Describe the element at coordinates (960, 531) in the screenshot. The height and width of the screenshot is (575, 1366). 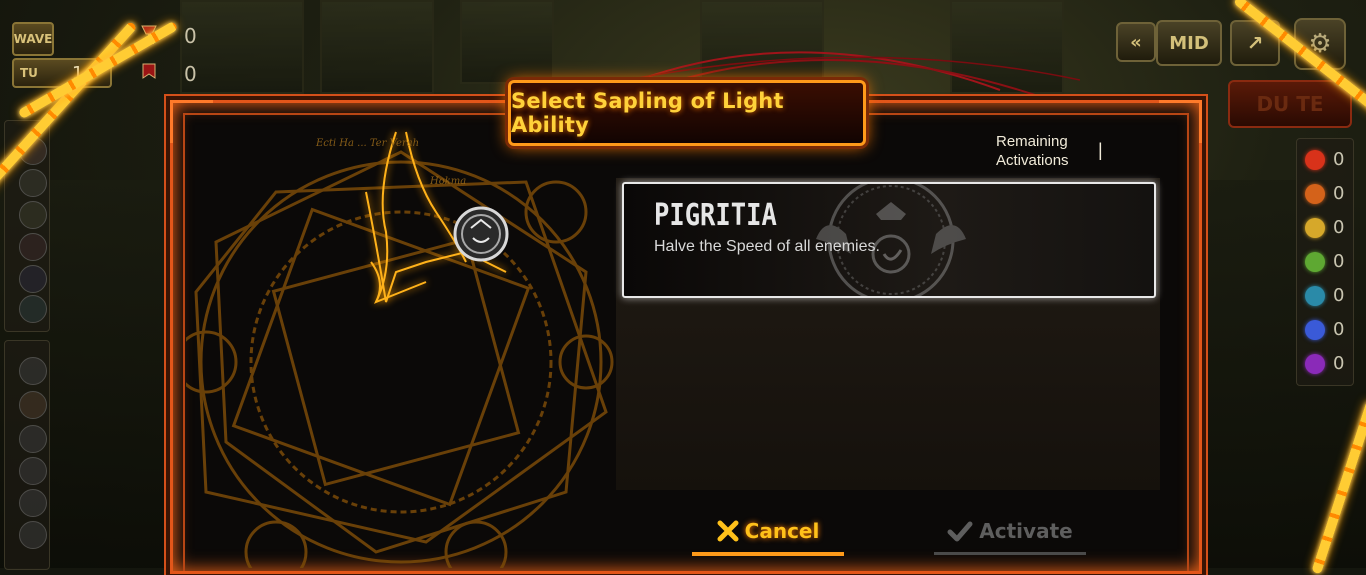
I see `checkmark-icon` at that location.